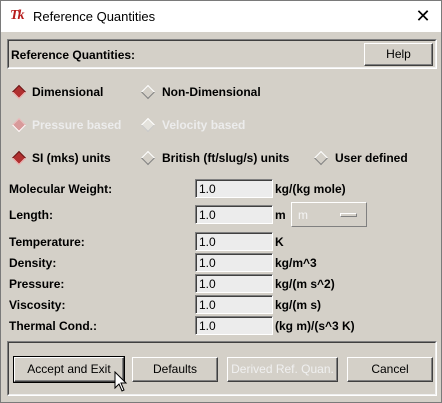 Image resolution: width=442 pixels, height=403 pixels. What do you see at coordinates (19, 92) in the screenshot?
I see `dimensional-radio` at bounding box center [19, 92].